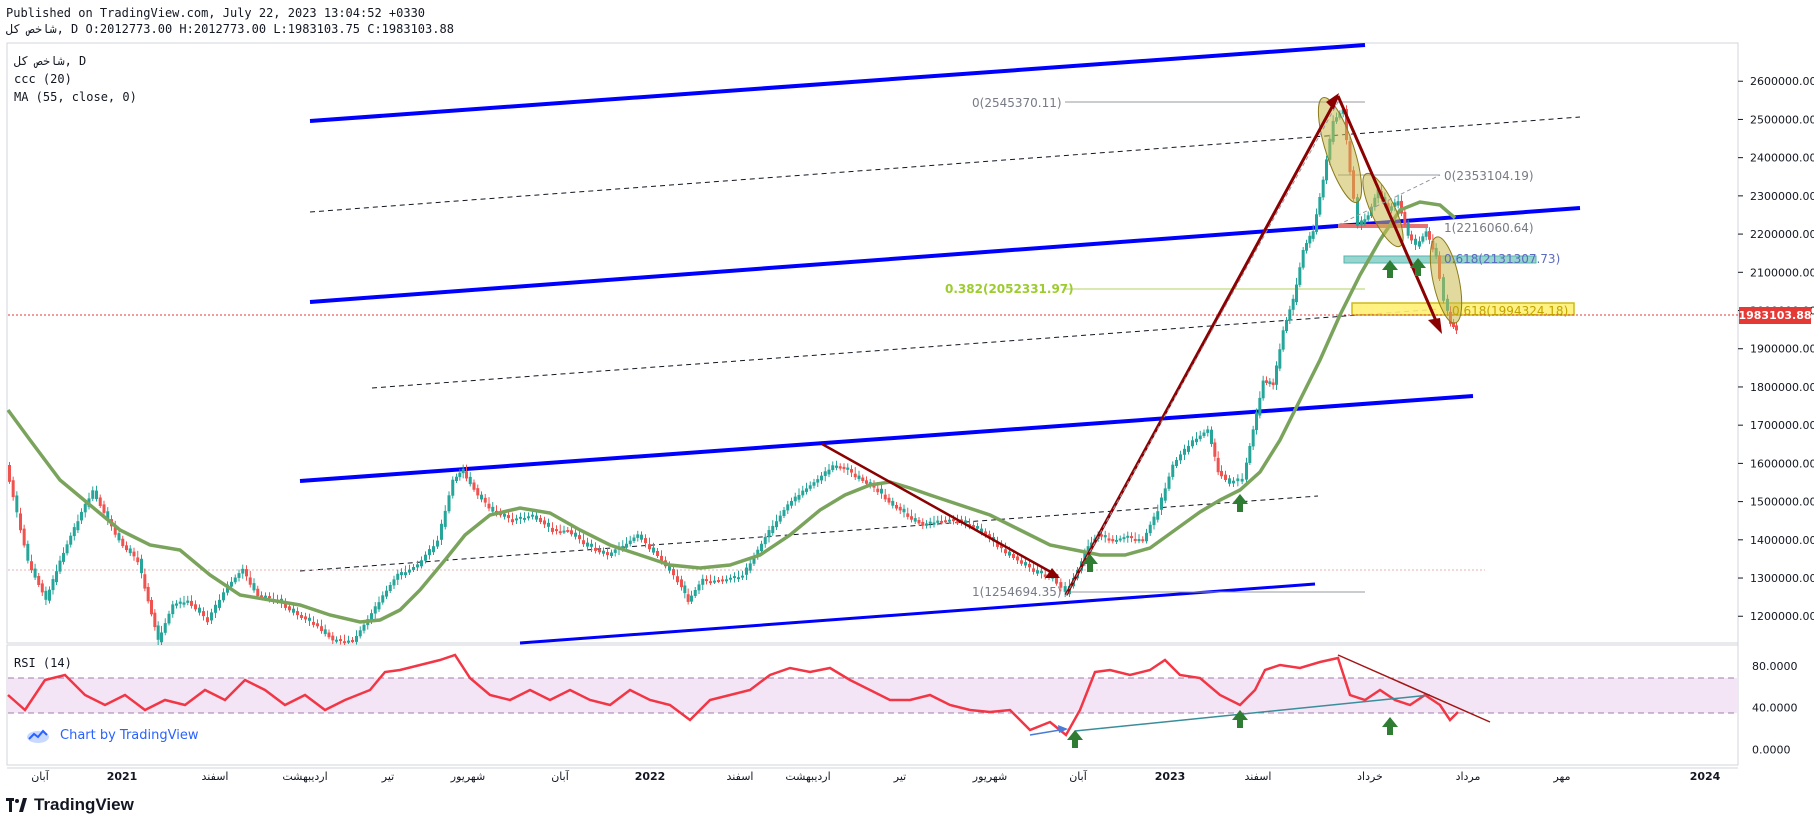 This screenshot has width=1814, height=823. I want to click on price-tick-label: 1300000.00, so click(1782, 578).